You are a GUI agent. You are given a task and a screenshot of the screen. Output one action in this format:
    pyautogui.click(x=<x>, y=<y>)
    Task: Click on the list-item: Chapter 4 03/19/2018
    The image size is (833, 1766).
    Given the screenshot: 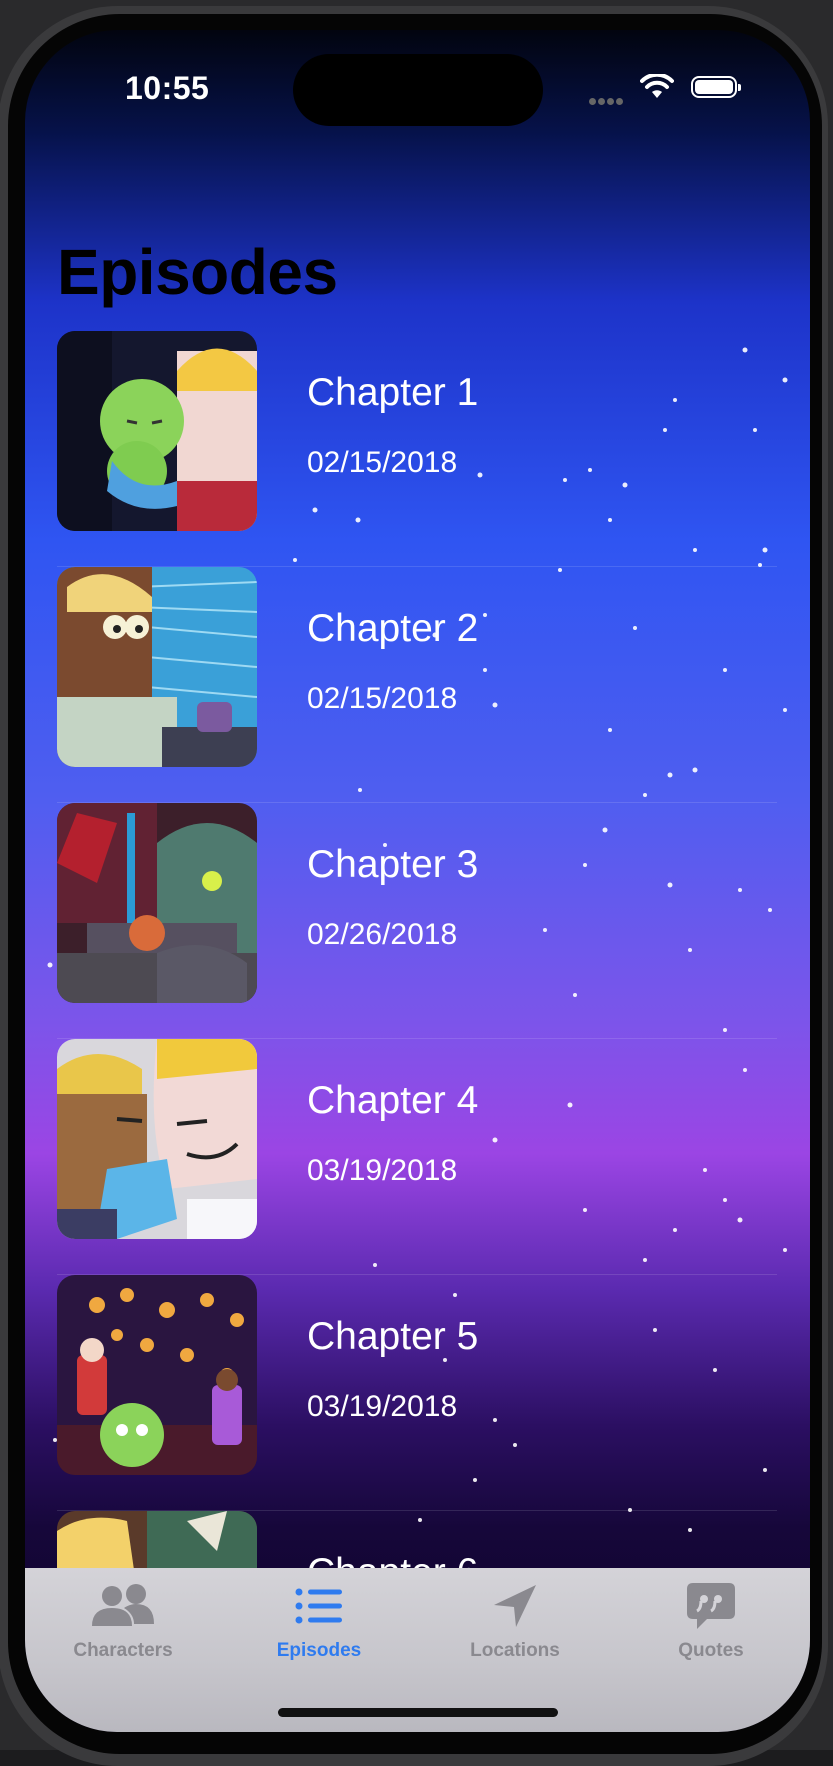 What is the action you would take?
    pyautogui.click(x=417, y=1157)
    